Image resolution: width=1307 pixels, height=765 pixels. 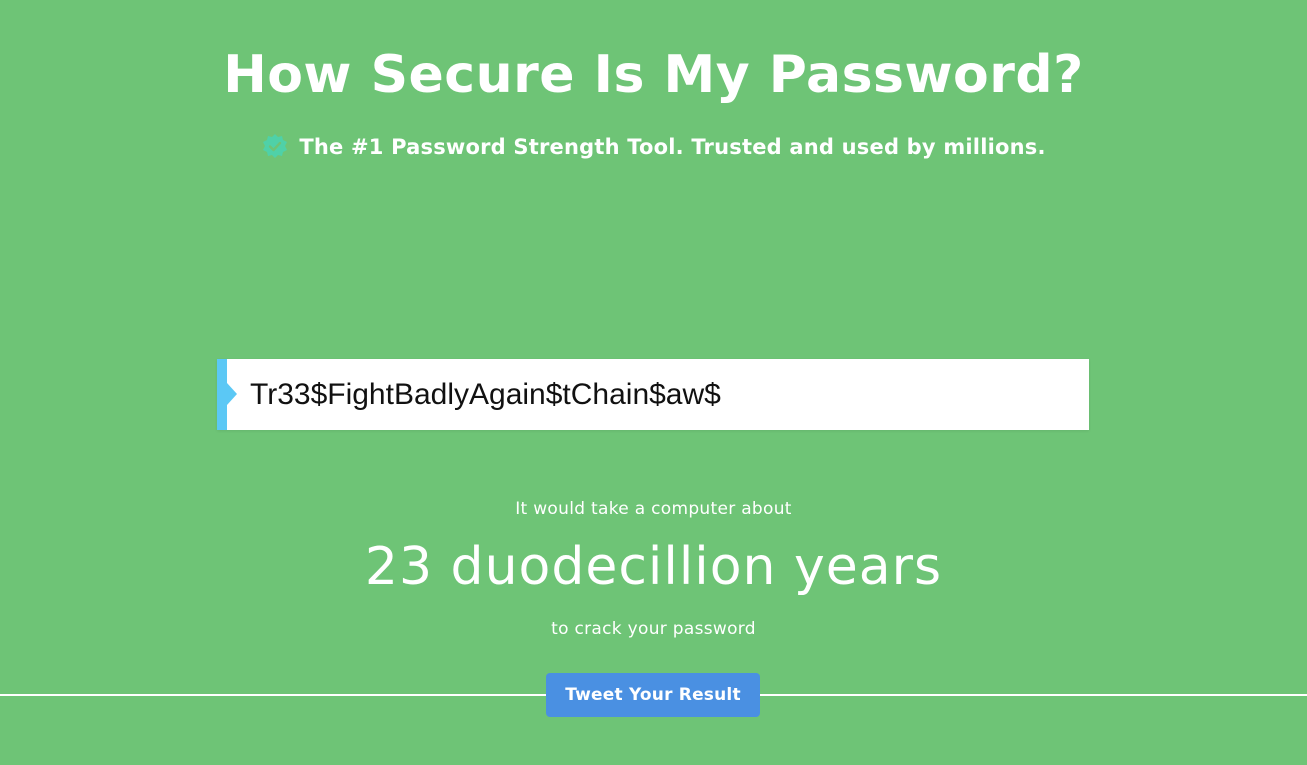 I want to click on verified-check-icon, so click(x=275, y=147).